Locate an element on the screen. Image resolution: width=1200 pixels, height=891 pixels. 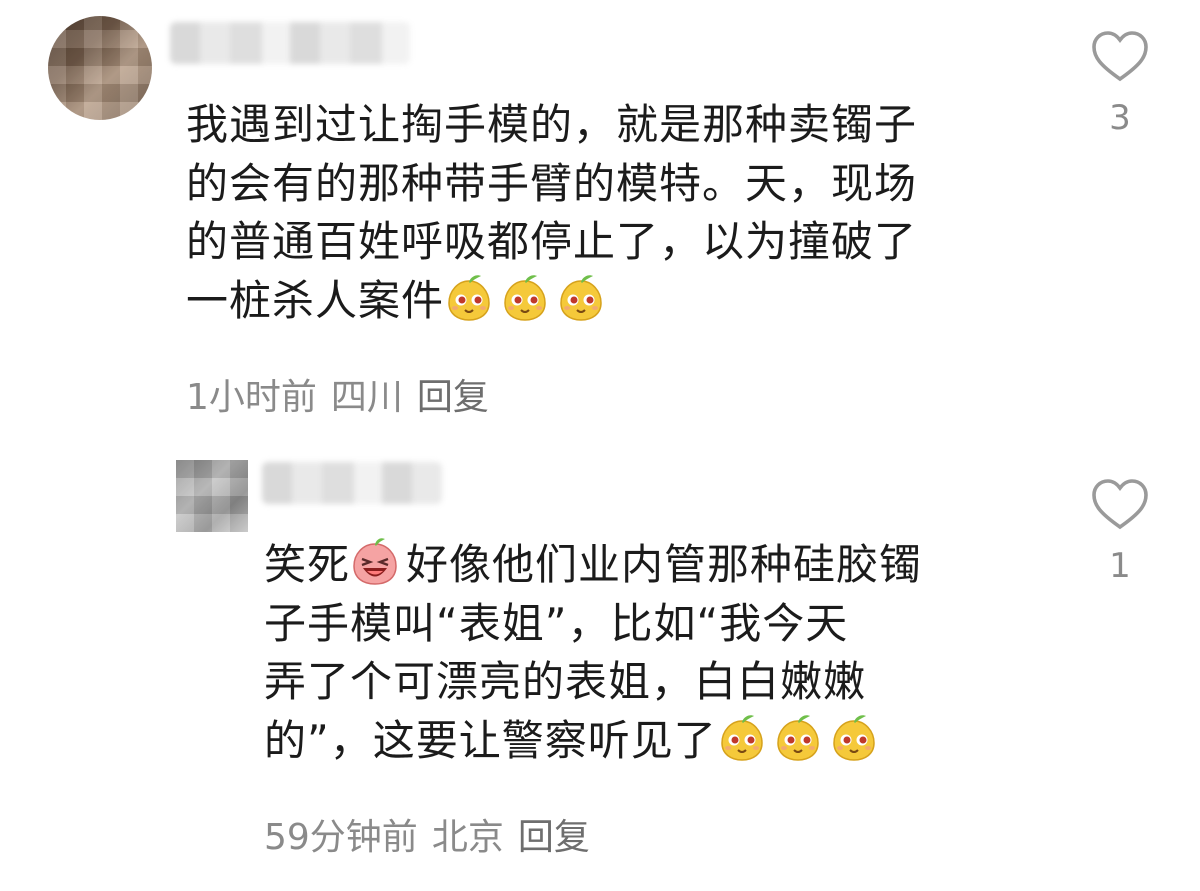
comment-time: 1小时前 is located at coordinates (251, 397).